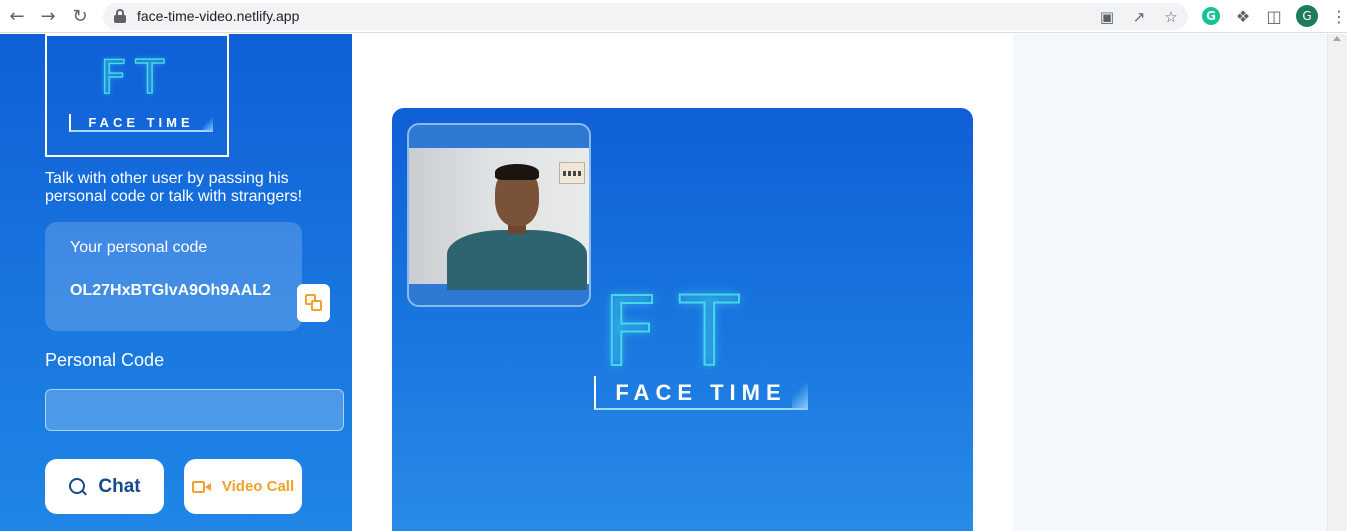 This screenshot has height=531, width=1347. Describe the element at coordinates (499, 219) in the screenshot. I see `webcam-frame` at that location.